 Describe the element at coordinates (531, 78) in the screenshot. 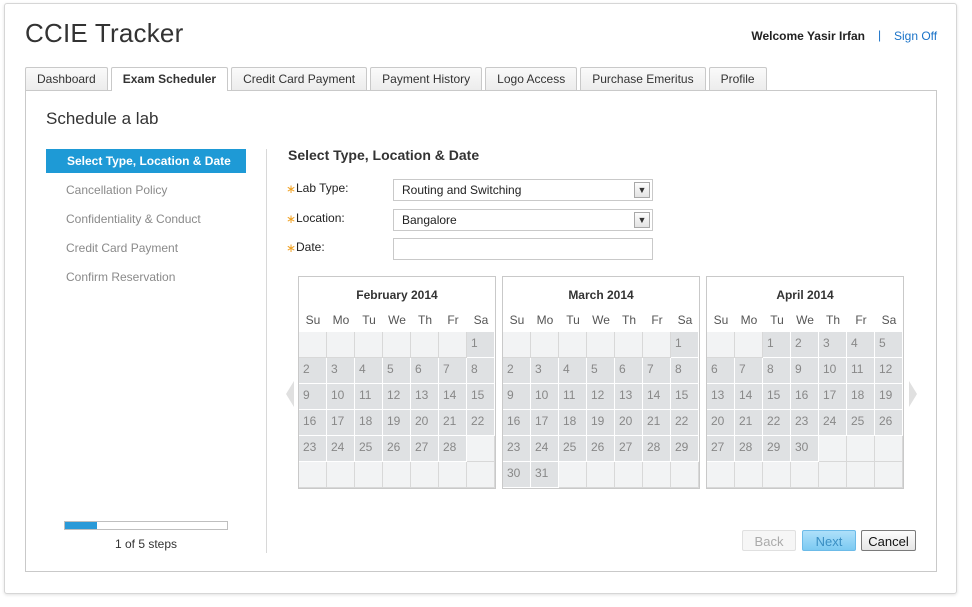

I see `tab-logo-access: Logo Access` at that location.